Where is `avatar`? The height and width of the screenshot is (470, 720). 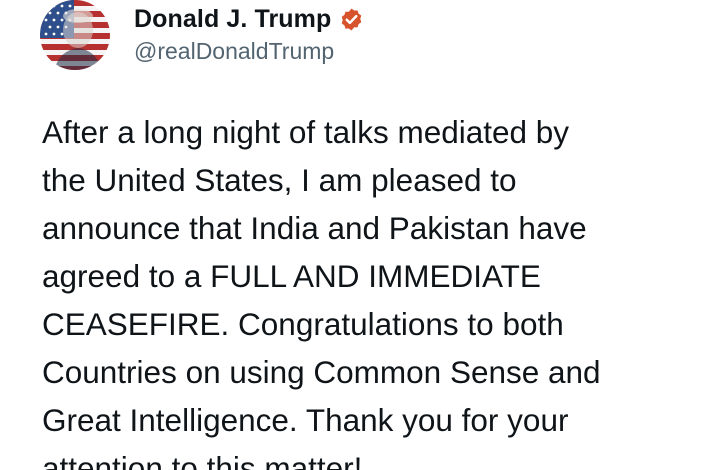 avatar is located at coordinates (75, 35).